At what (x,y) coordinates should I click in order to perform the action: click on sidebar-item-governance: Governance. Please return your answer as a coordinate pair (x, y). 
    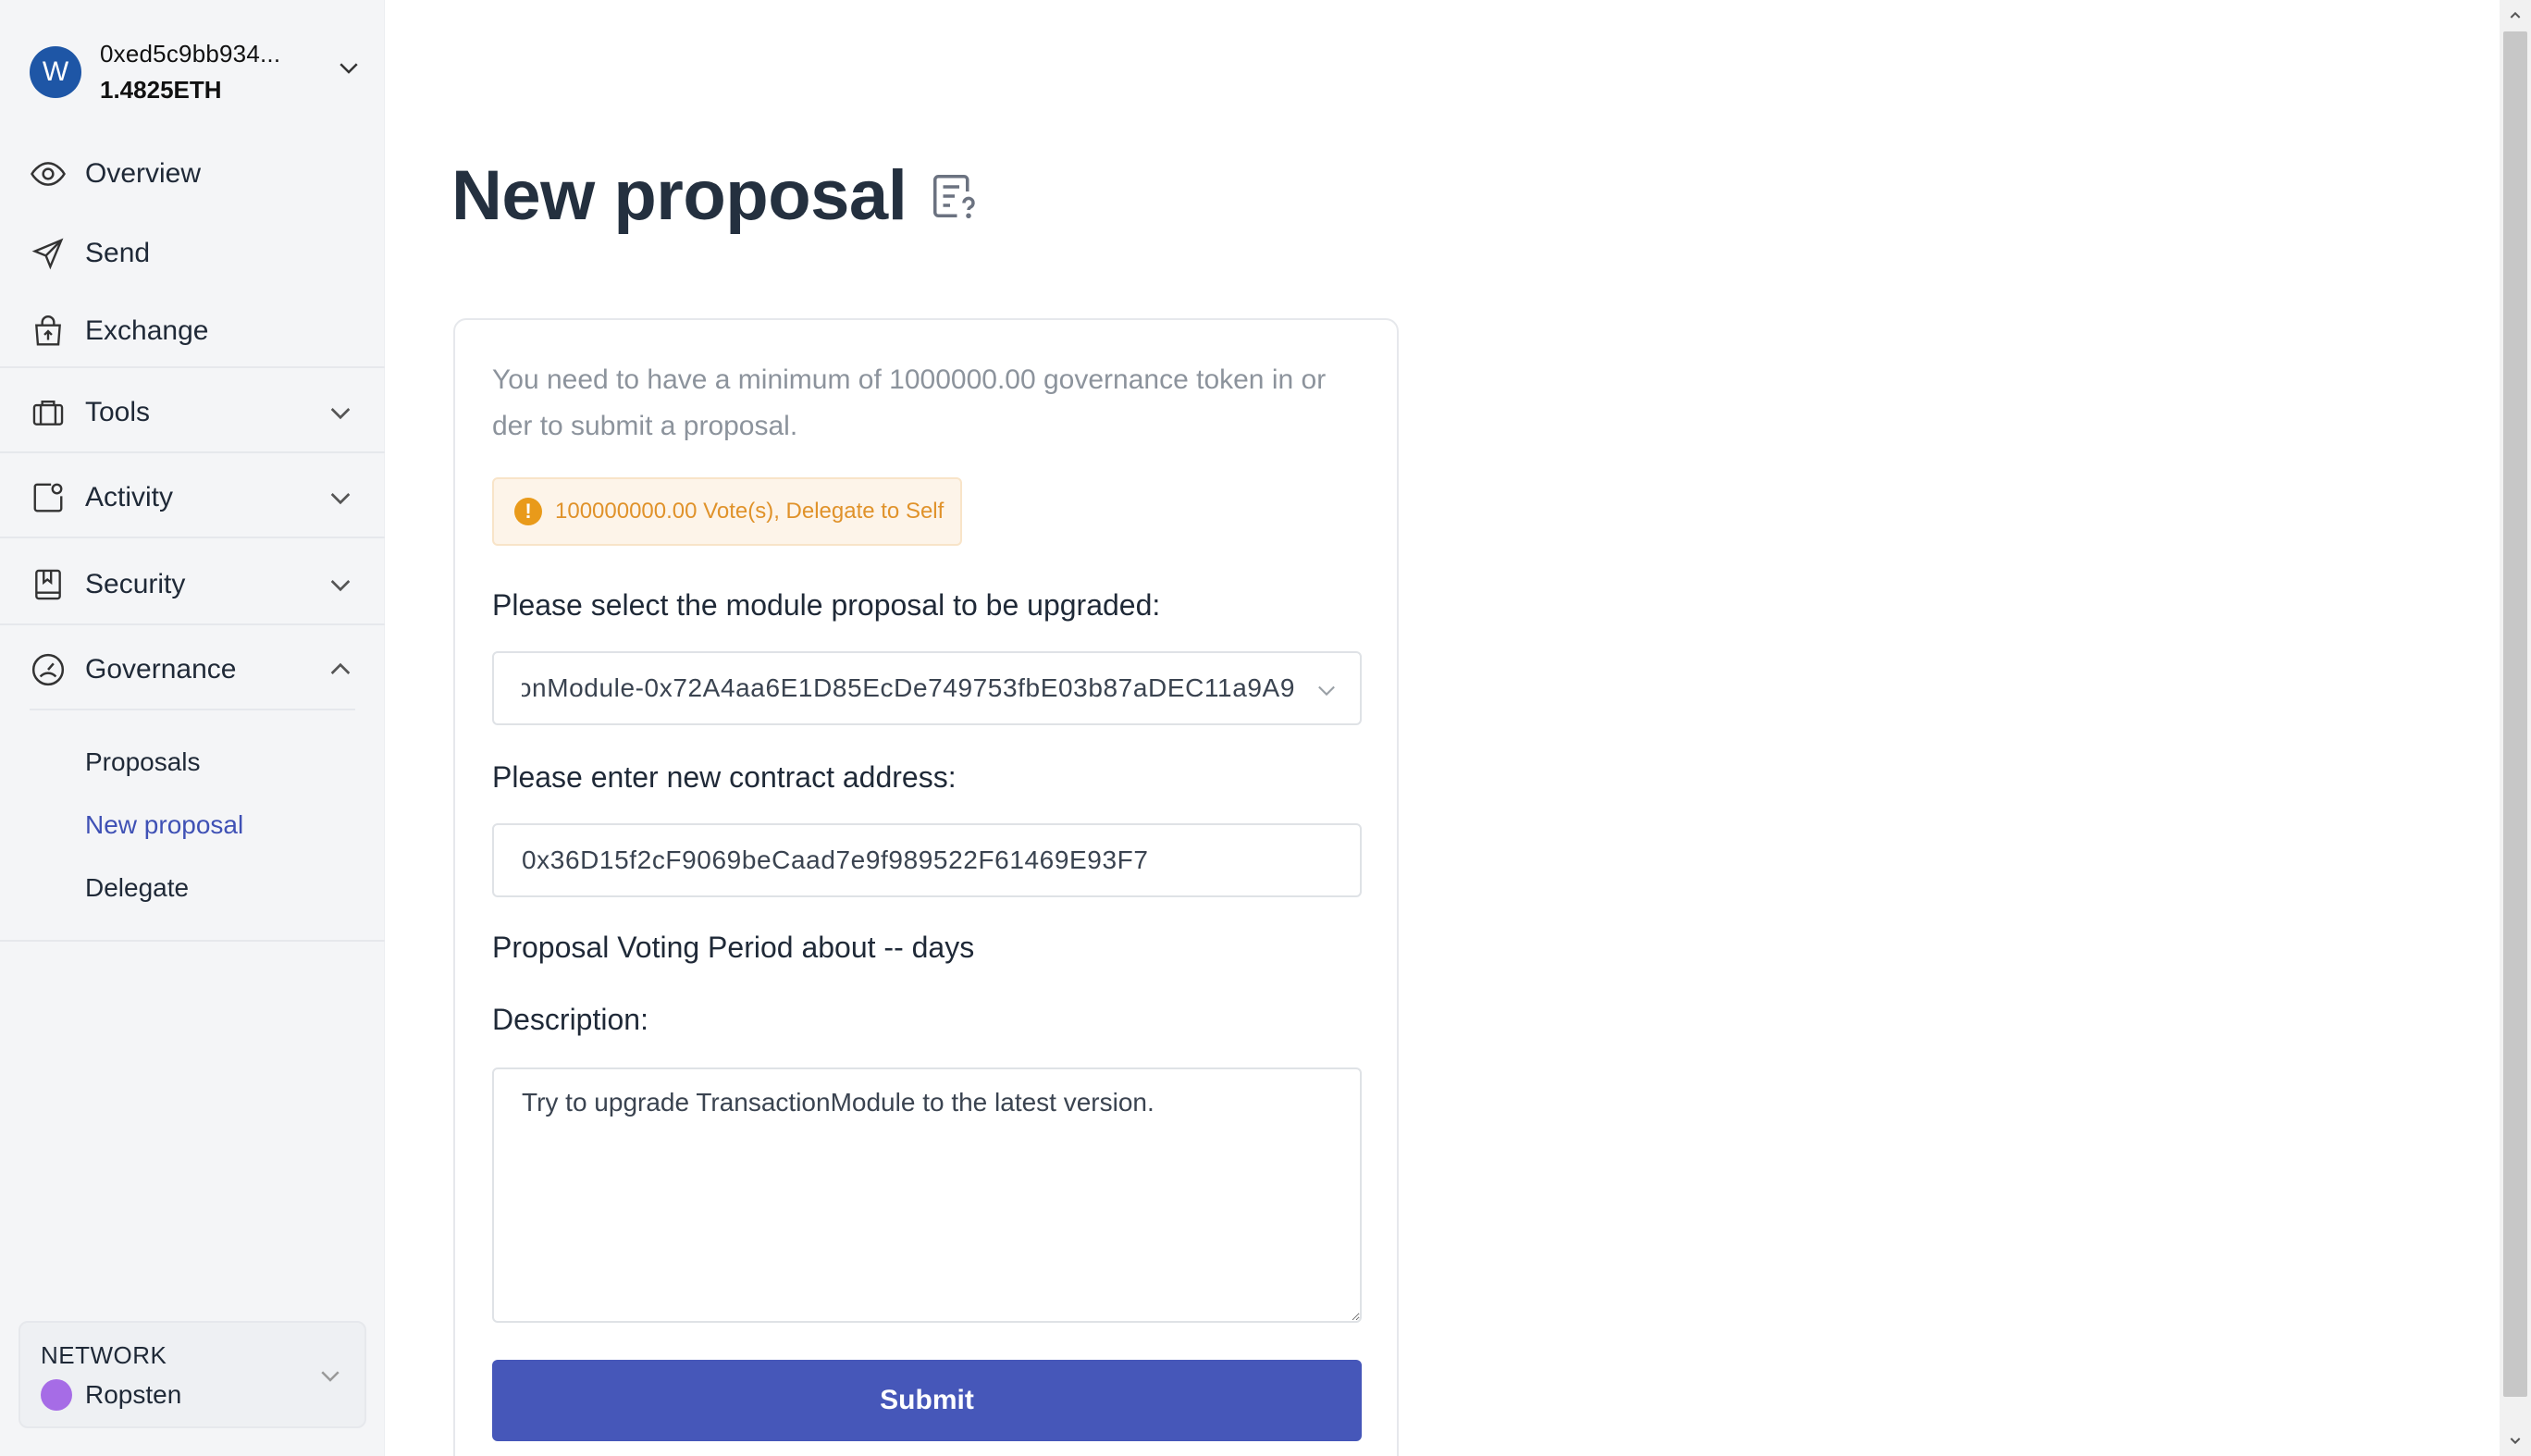
    Looking at the image, I should click on (192, 670).